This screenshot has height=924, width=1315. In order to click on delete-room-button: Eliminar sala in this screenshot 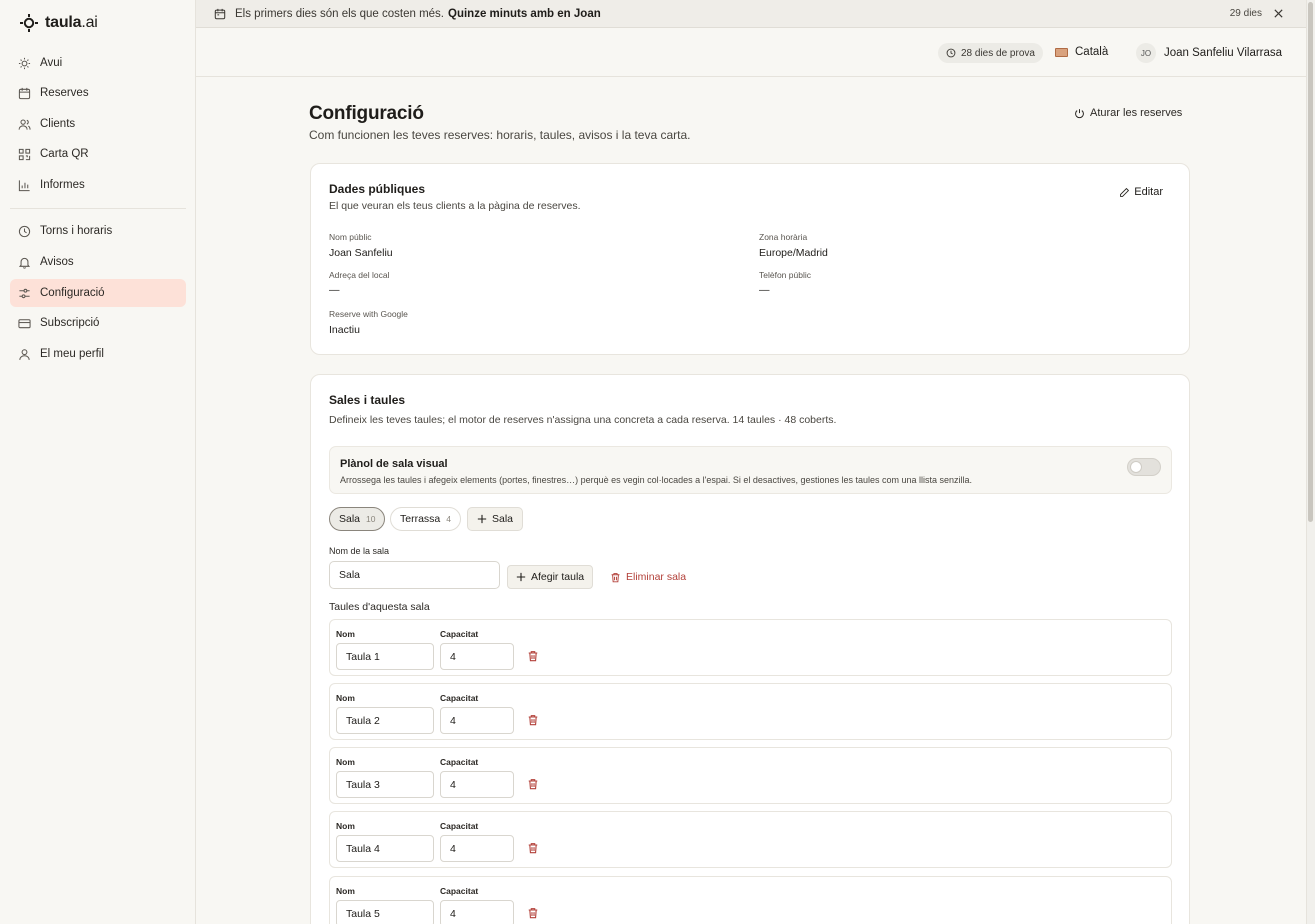, I will do `click(648, 577)`.